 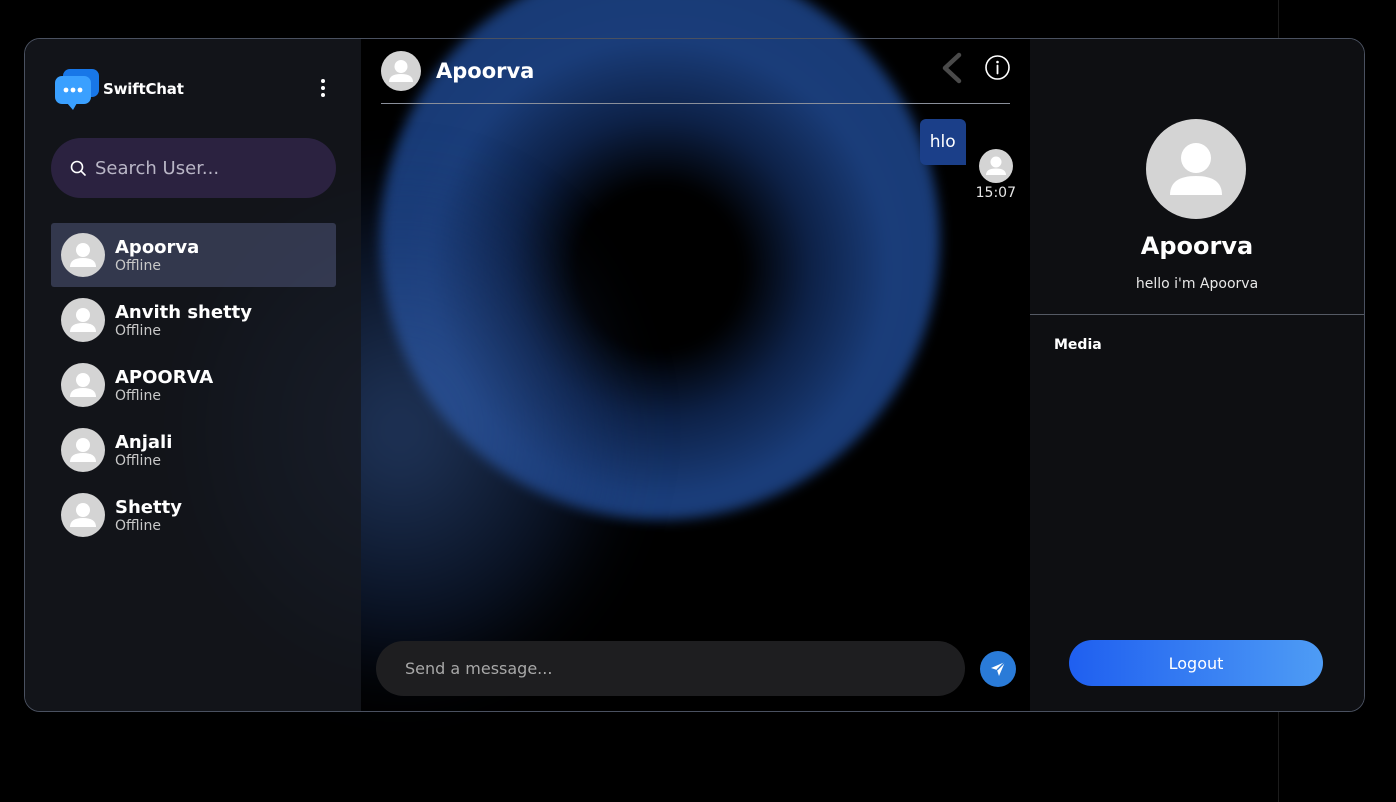 I want to click on message-composer, so click(x=670, y=668).